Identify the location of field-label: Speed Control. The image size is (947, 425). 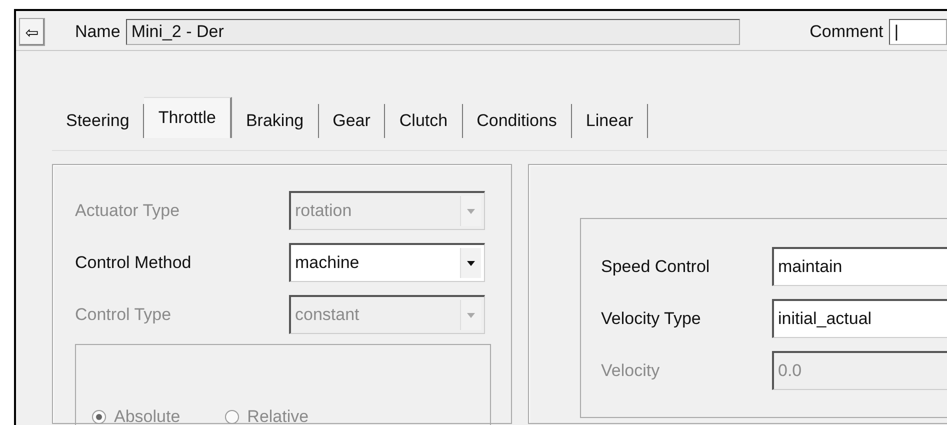
(656, 266).